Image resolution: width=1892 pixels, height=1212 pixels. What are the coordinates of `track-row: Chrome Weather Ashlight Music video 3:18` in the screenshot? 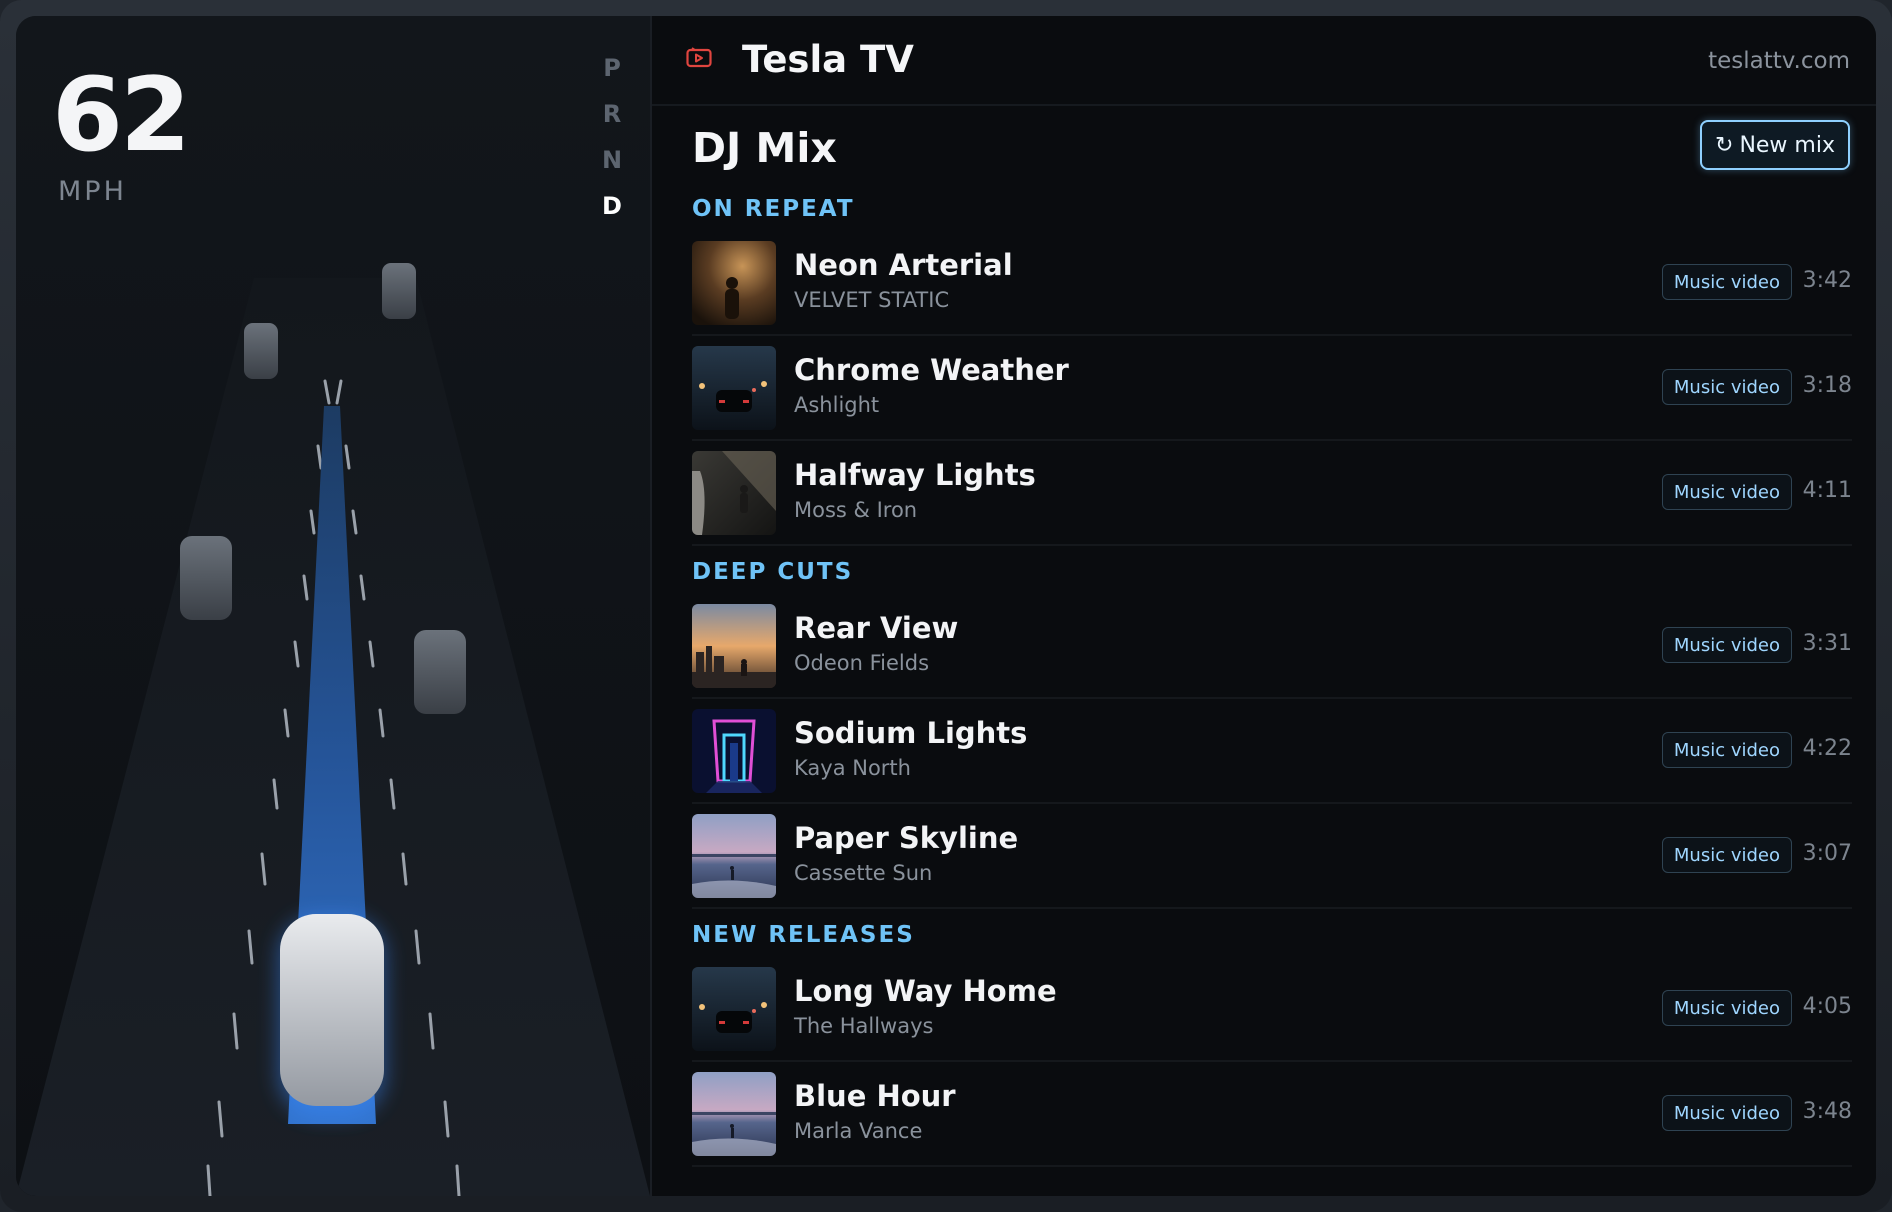 It's located at (1272, 388).